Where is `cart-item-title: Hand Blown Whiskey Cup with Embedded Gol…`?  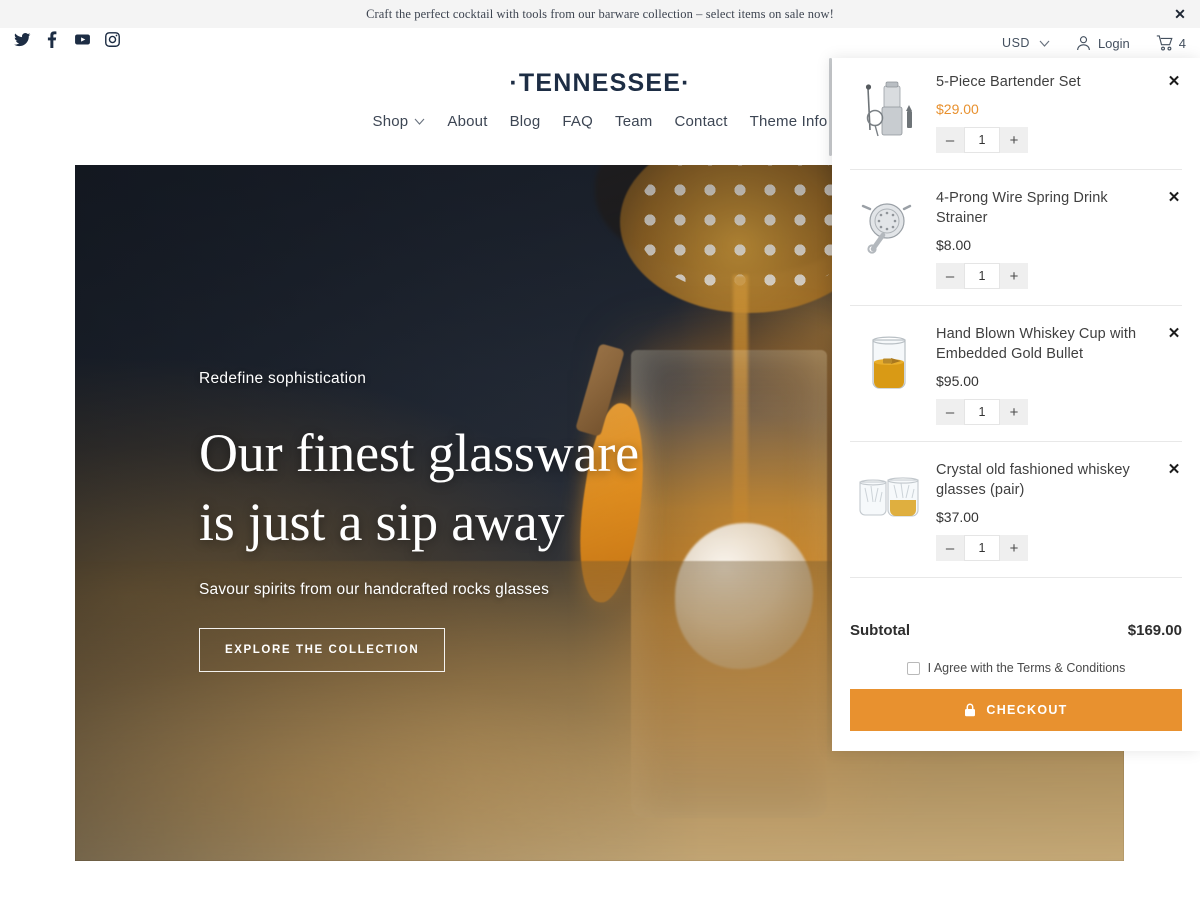 cart-item-title: Hand Blown Whiskey Cup with Embedded Gol… is located at coordinates (1036, 344).